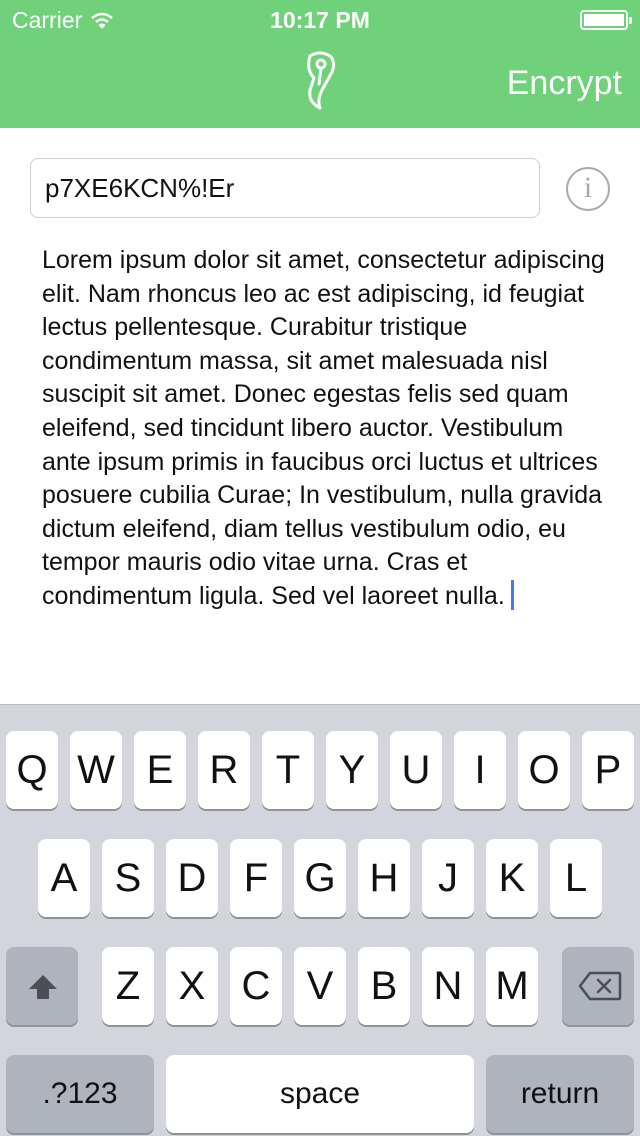  What do you see at coordinates (192, 986) in the screenshot?
I see `key-x: X` at bounding box center [192, 986].